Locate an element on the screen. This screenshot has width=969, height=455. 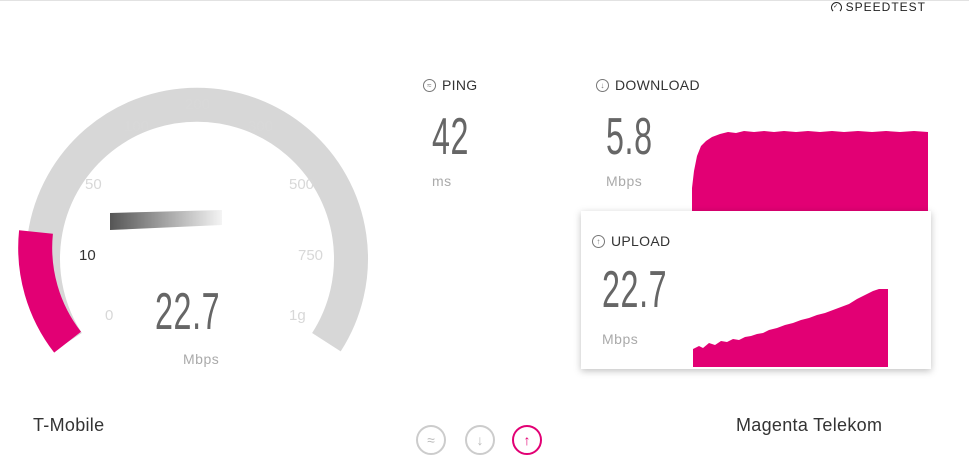
ping-label-text: PING is located at coordinates (460, 85).